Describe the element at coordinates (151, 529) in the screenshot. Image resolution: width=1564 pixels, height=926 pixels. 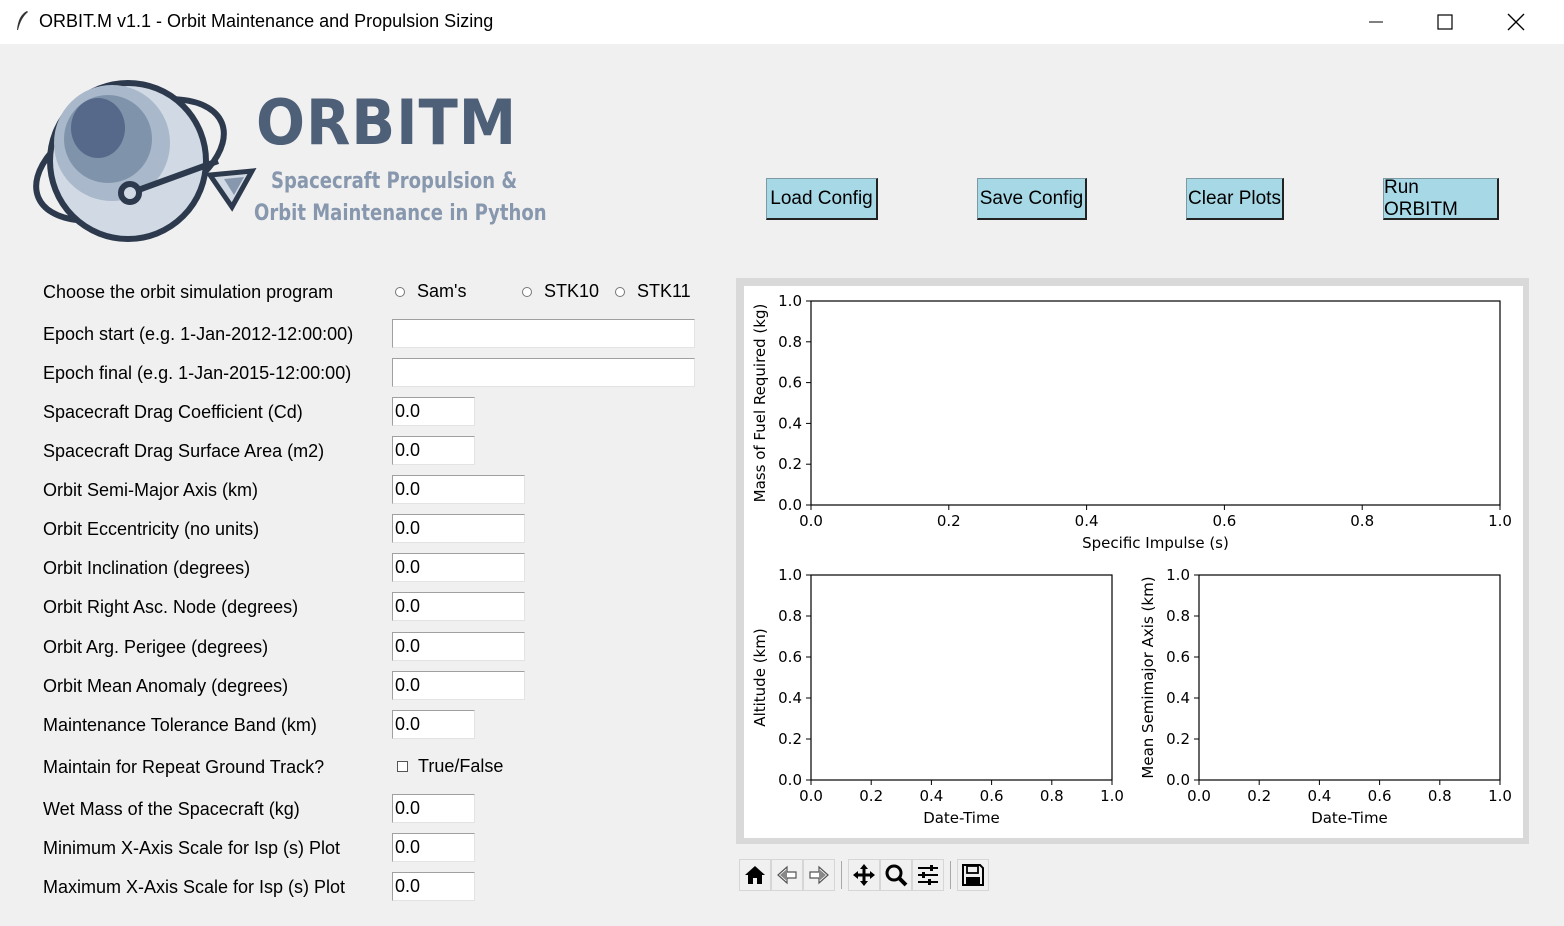
I see `eccentricity-label: Orbit Eccentricity (no units)` at that location.